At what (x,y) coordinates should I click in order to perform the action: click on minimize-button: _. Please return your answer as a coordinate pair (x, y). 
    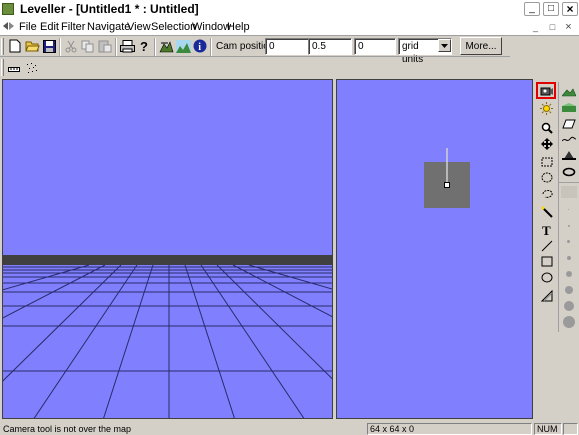
    Looking at the image, I should click on (532, 9).